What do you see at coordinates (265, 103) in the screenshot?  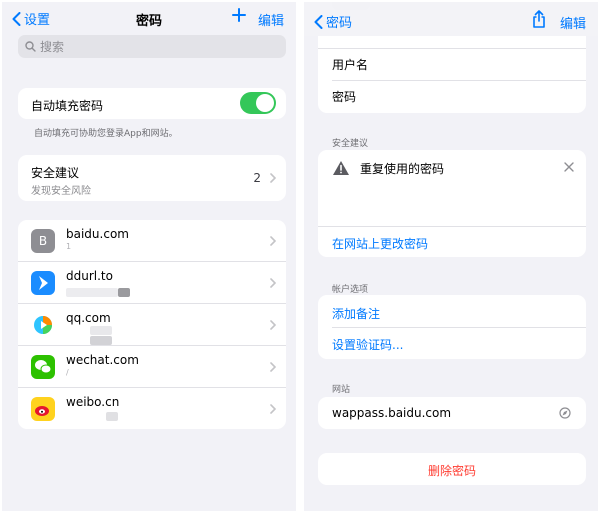 I see `toggle-knob` at bounding box center [265, 103].